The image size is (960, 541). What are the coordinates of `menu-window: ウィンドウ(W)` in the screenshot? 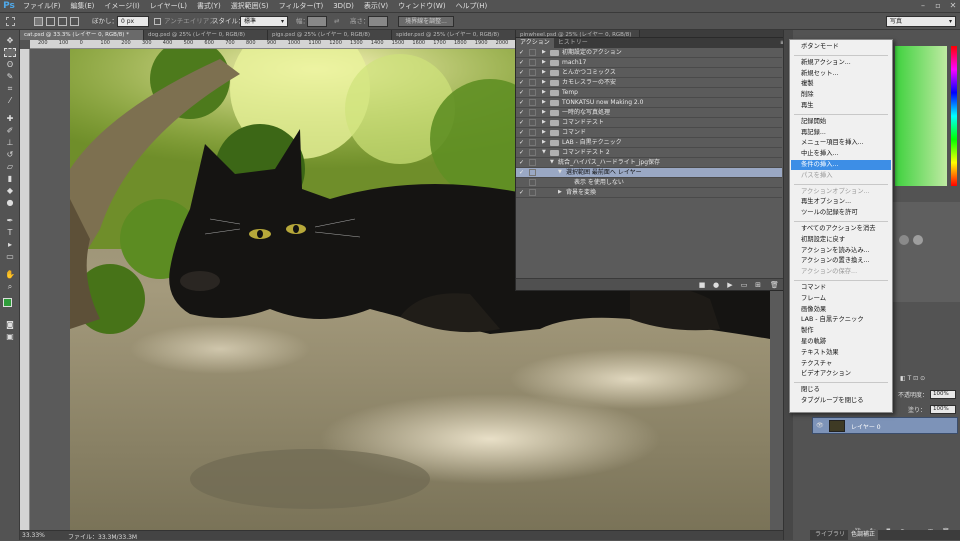 It's located at (421, 6).